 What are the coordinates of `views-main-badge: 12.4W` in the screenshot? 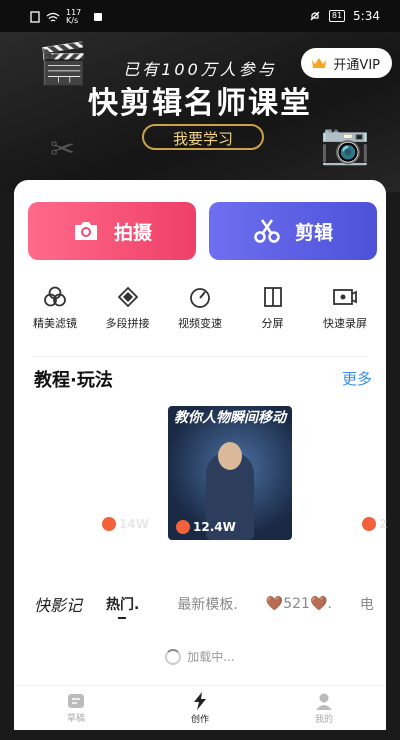 It's located at (206, 527).